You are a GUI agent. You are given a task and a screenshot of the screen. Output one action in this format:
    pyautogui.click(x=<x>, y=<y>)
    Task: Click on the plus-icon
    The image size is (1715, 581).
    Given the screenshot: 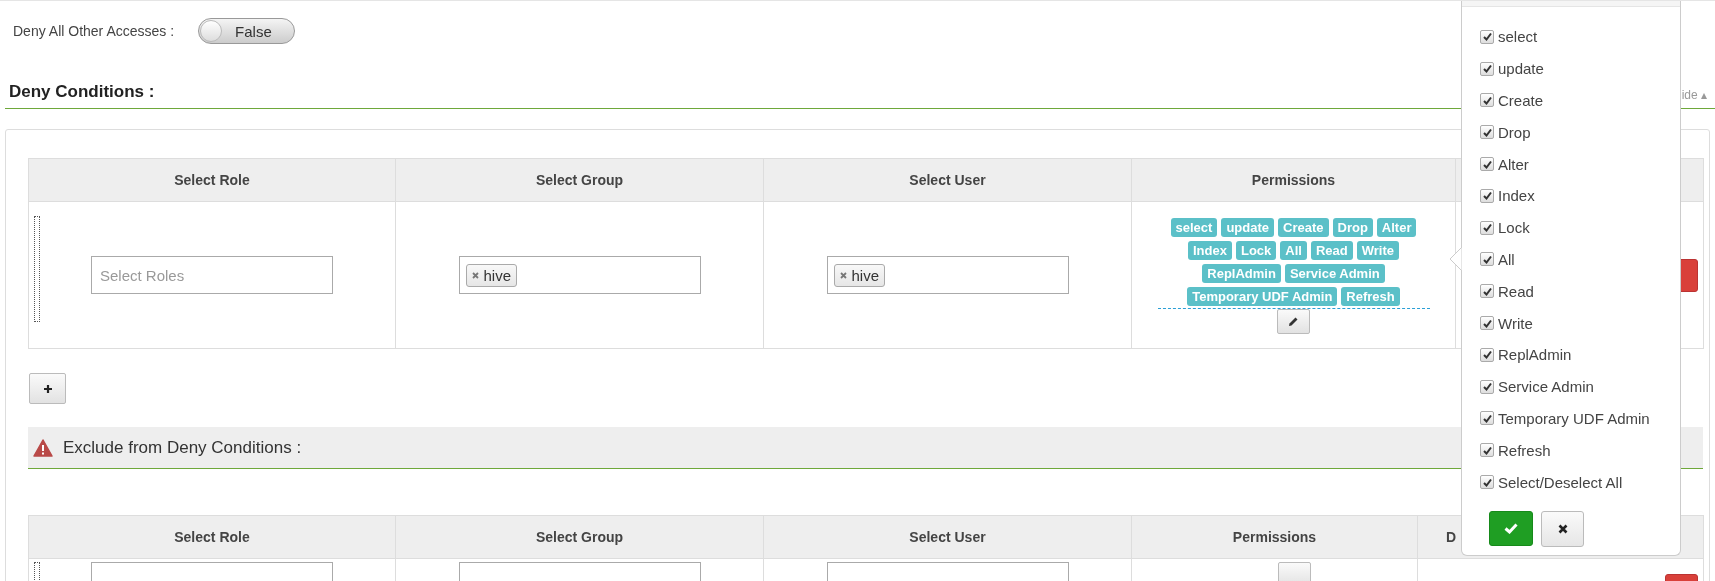 What is the action you would take?
    pyautogui.click(x=47, y=388)
    